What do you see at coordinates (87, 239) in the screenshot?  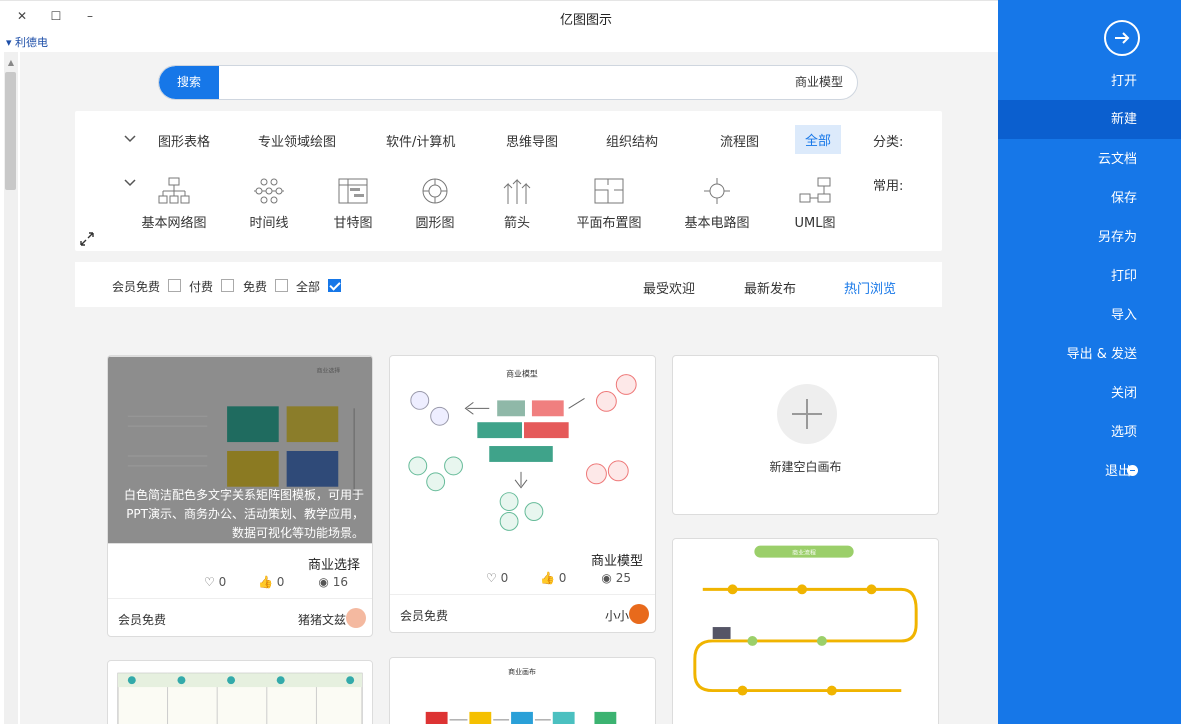 I see `expand-icon` at bounding box center [87, 239].